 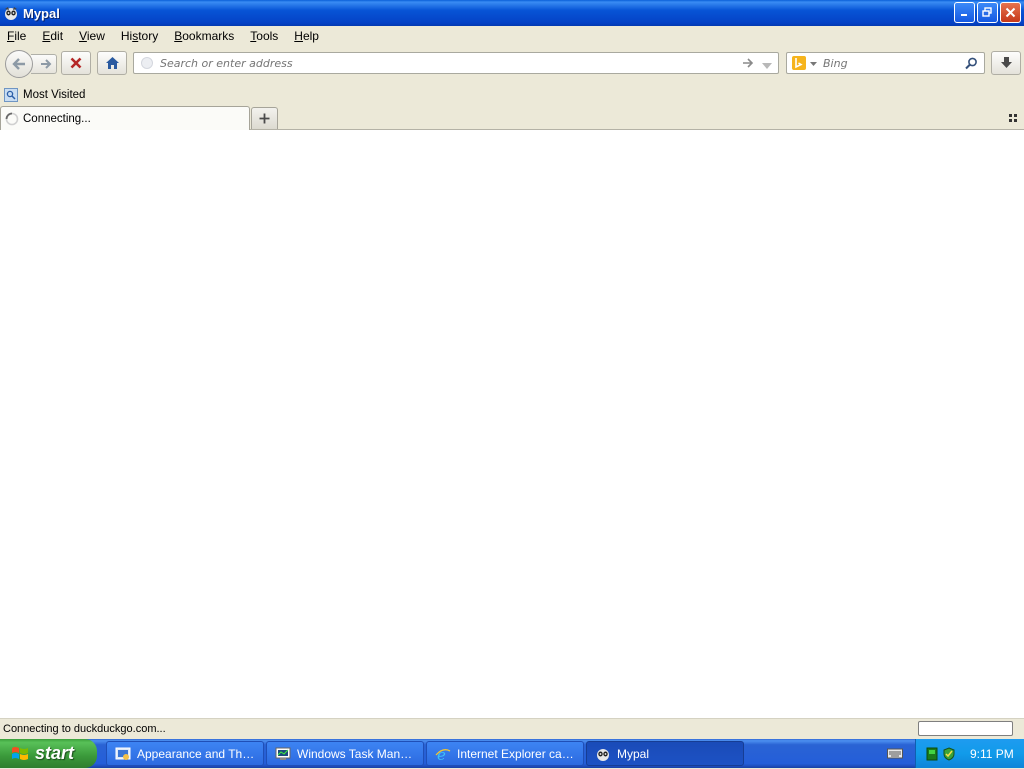 What do you see at coordinates (41, 13) in the screenshot?
I see `window-title: Mypal` at bounding box center [41, 13].